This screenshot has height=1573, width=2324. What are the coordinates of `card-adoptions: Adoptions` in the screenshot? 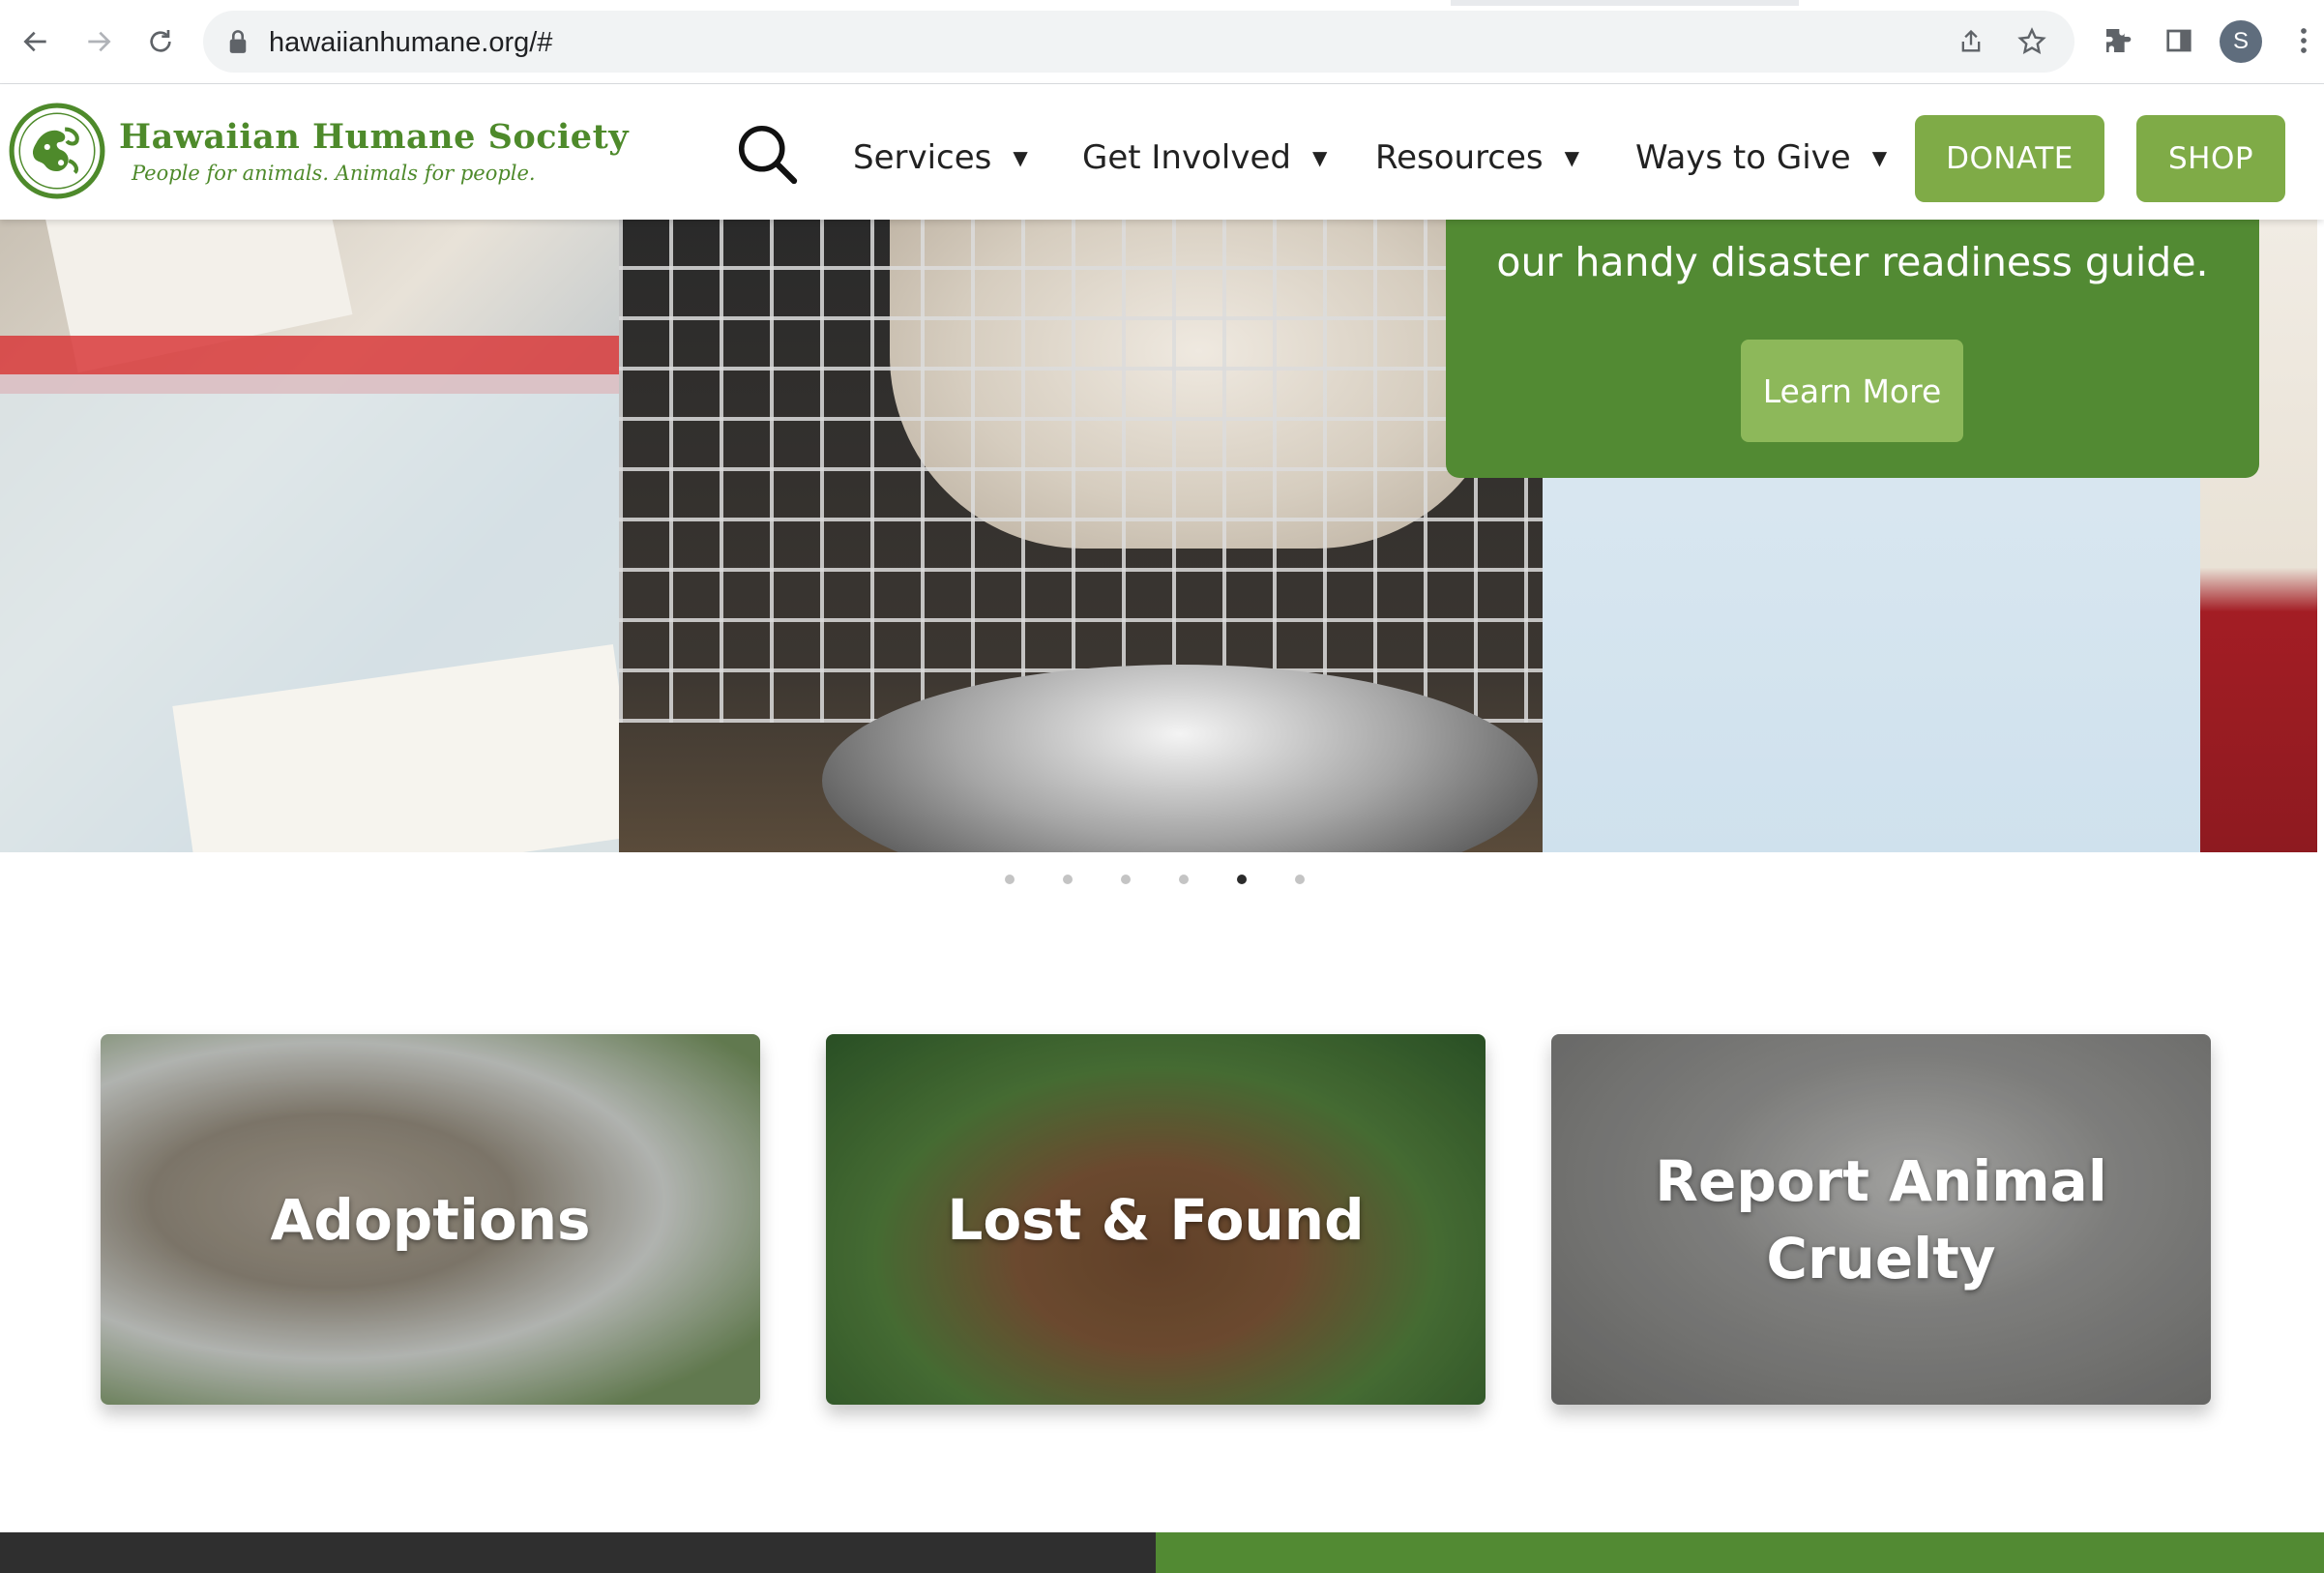 It's located at (430, 1219).